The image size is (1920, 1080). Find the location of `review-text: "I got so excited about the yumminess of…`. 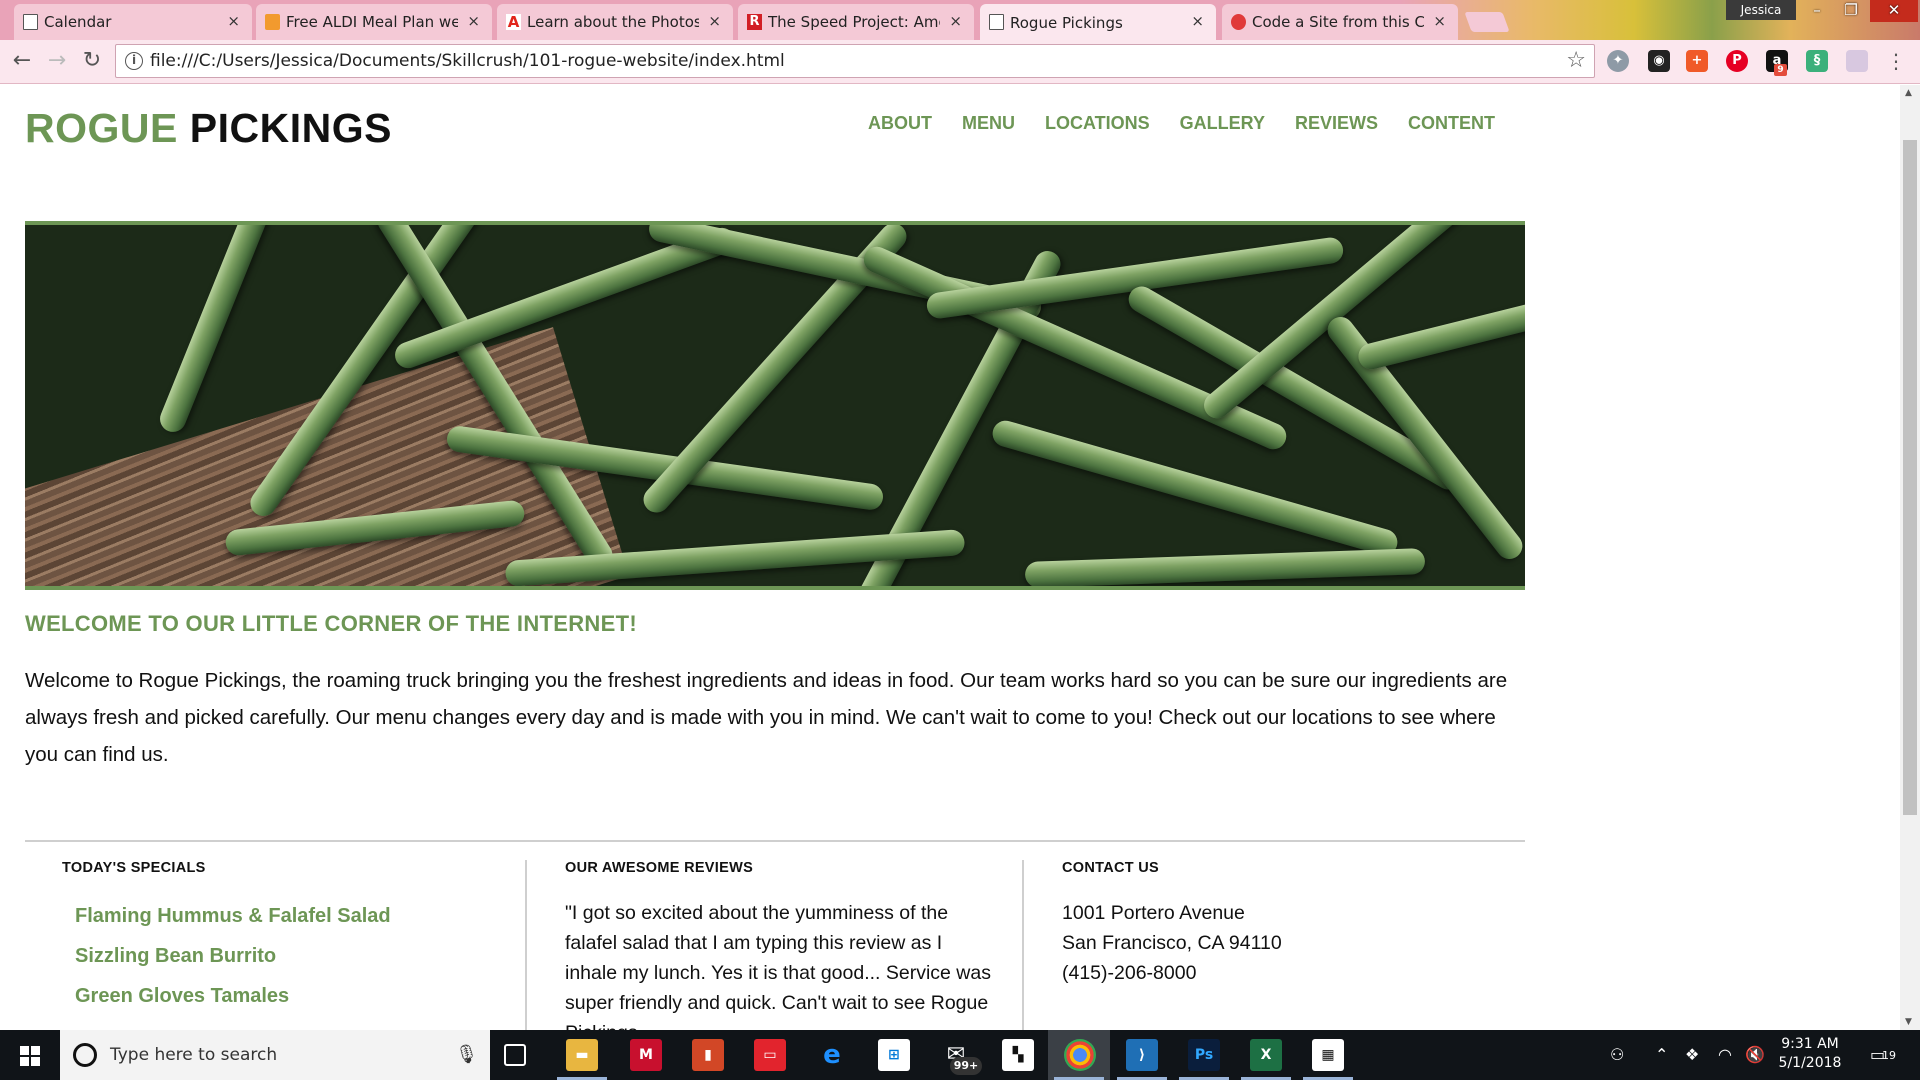

review-text: "I got so excited about the yumminess of… is located at coordinates (778, 966).